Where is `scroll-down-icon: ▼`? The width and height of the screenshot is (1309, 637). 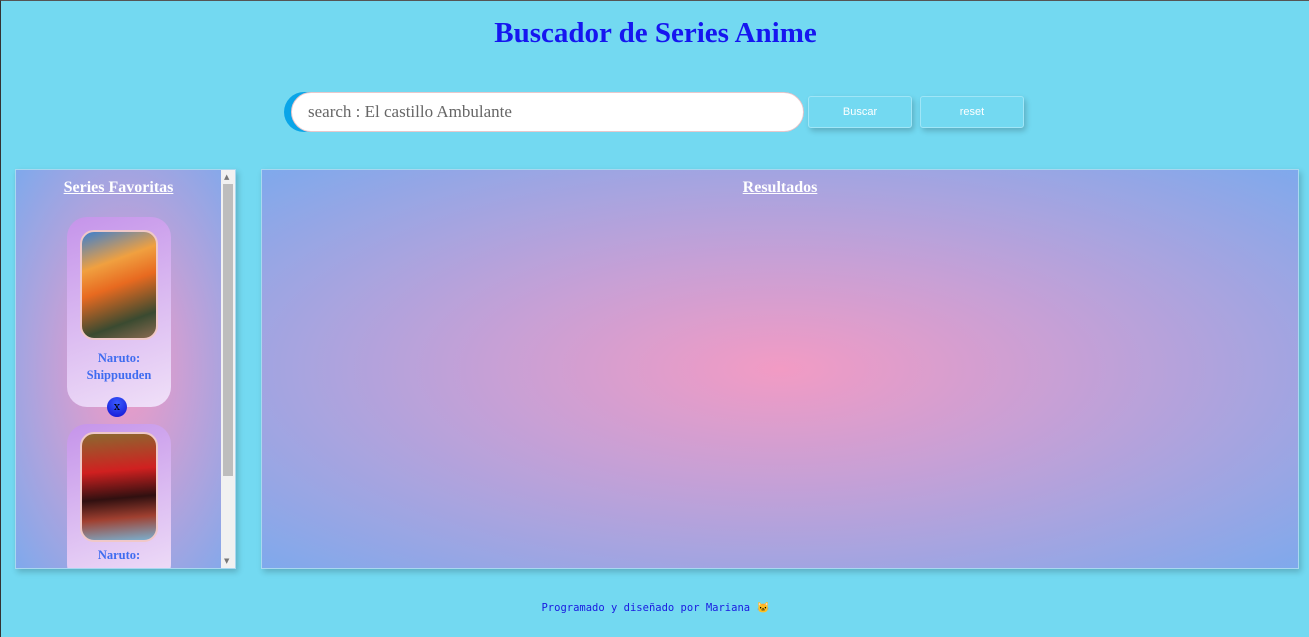
scroll-down-icon: ▼ is located at coordinates (226, 561).